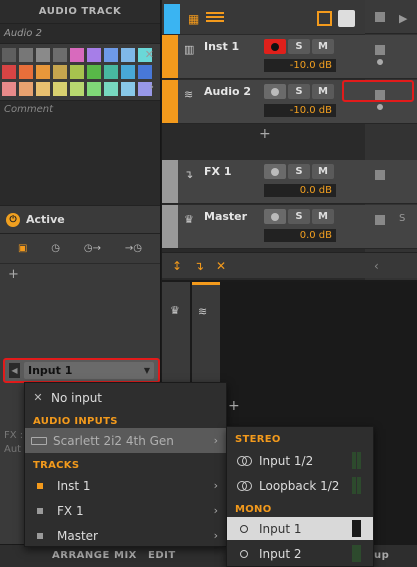  What do you see at coordinates (244, 528) in the screenshot?
I see `mono-icon` at bounding box center [244, 528].